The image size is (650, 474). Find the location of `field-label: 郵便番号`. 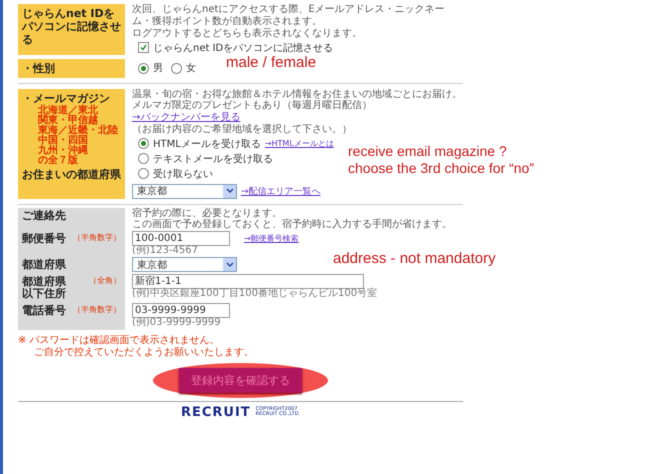

field-label: 郵便番号 is located at coordinates (44, 239).